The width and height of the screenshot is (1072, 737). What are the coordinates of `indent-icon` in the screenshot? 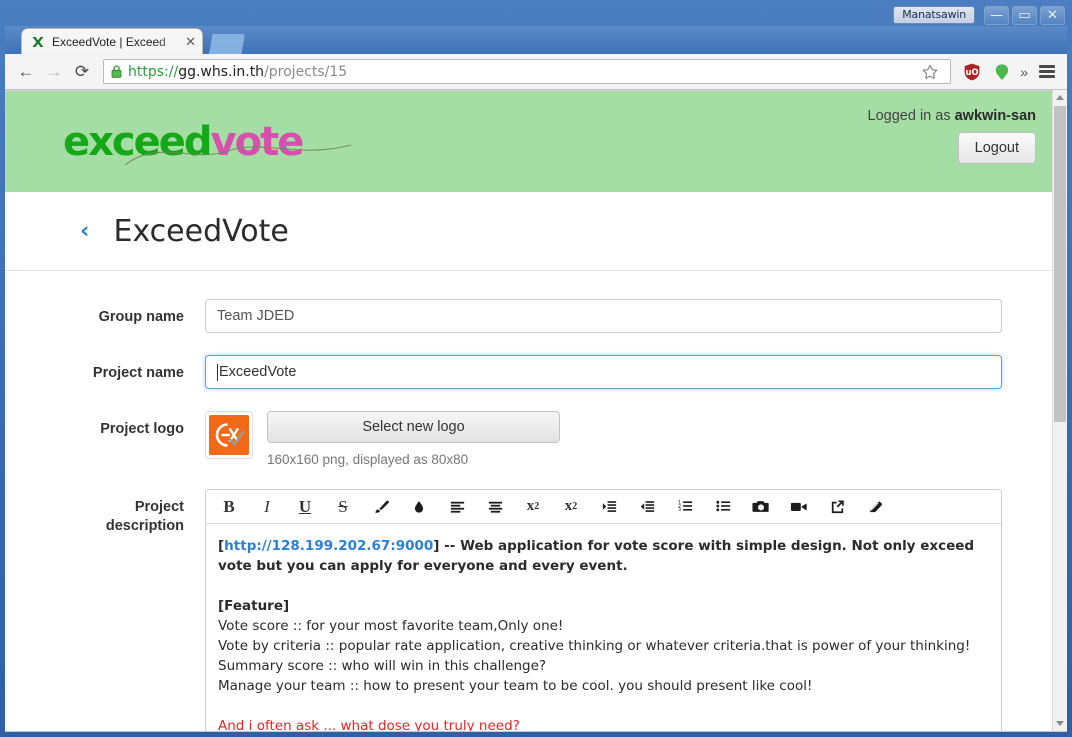 It's located at (609, 507).